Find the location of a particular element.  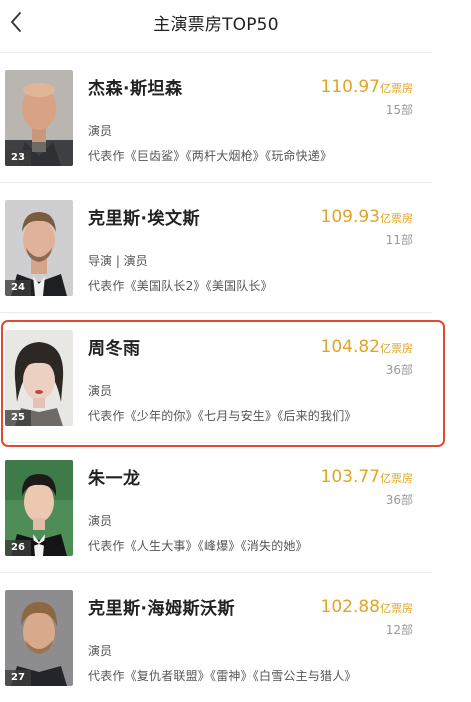

actor-name: 克里斯·海姆斯沃斯 is located at coordinates (161, 609).